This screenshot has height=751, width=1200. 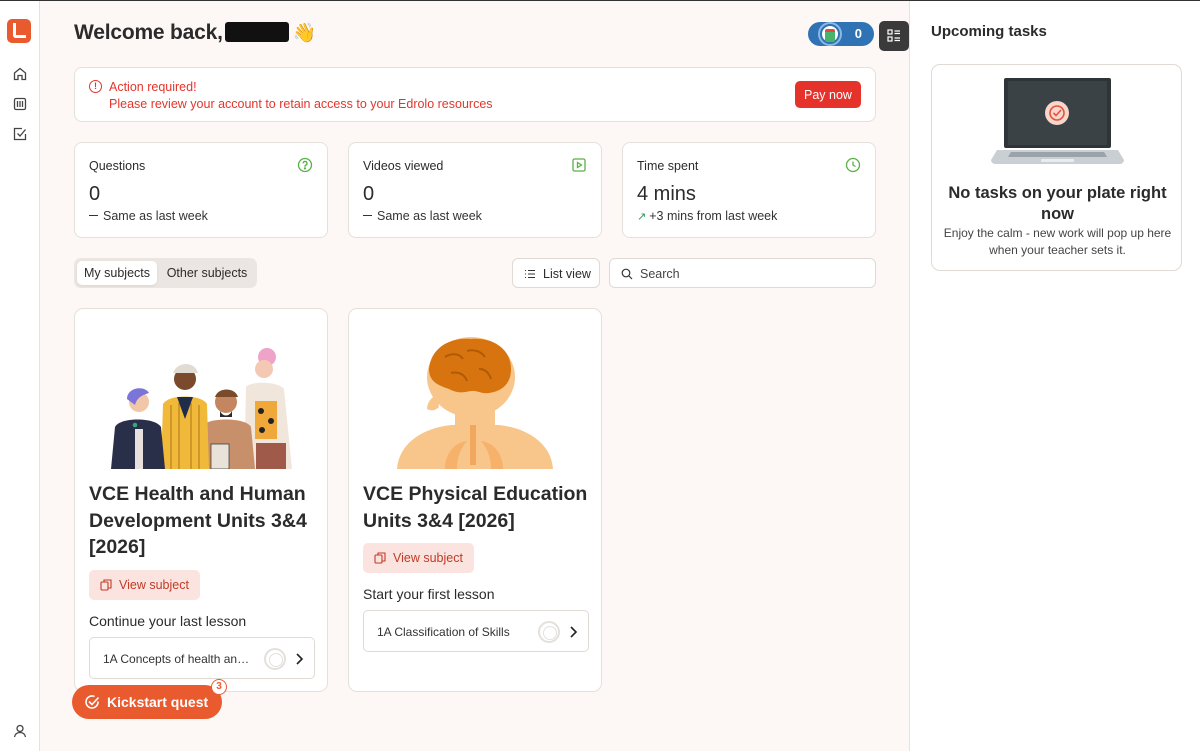 What do you see at coordinates (713, 216) in the screenshot?
I see `stat-change-text: +3 mins from last week` at bounding box center [713, 216].